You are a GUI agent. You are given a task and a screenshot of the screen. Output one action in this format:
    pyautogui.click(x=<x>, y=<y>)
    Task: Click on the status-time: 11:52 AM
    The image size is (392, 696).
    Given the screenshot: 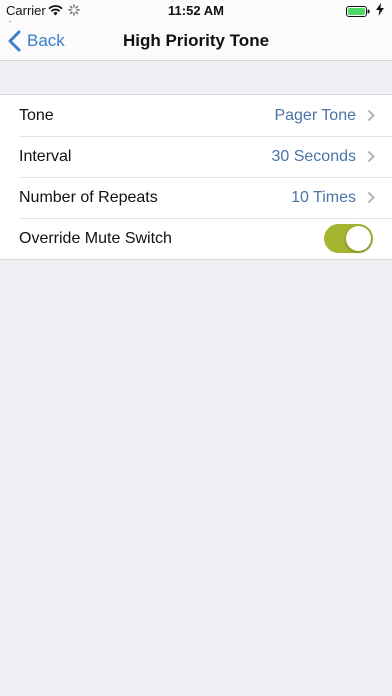 What is the action you would take?
    pyautogui.click(x=196, y=10)
    